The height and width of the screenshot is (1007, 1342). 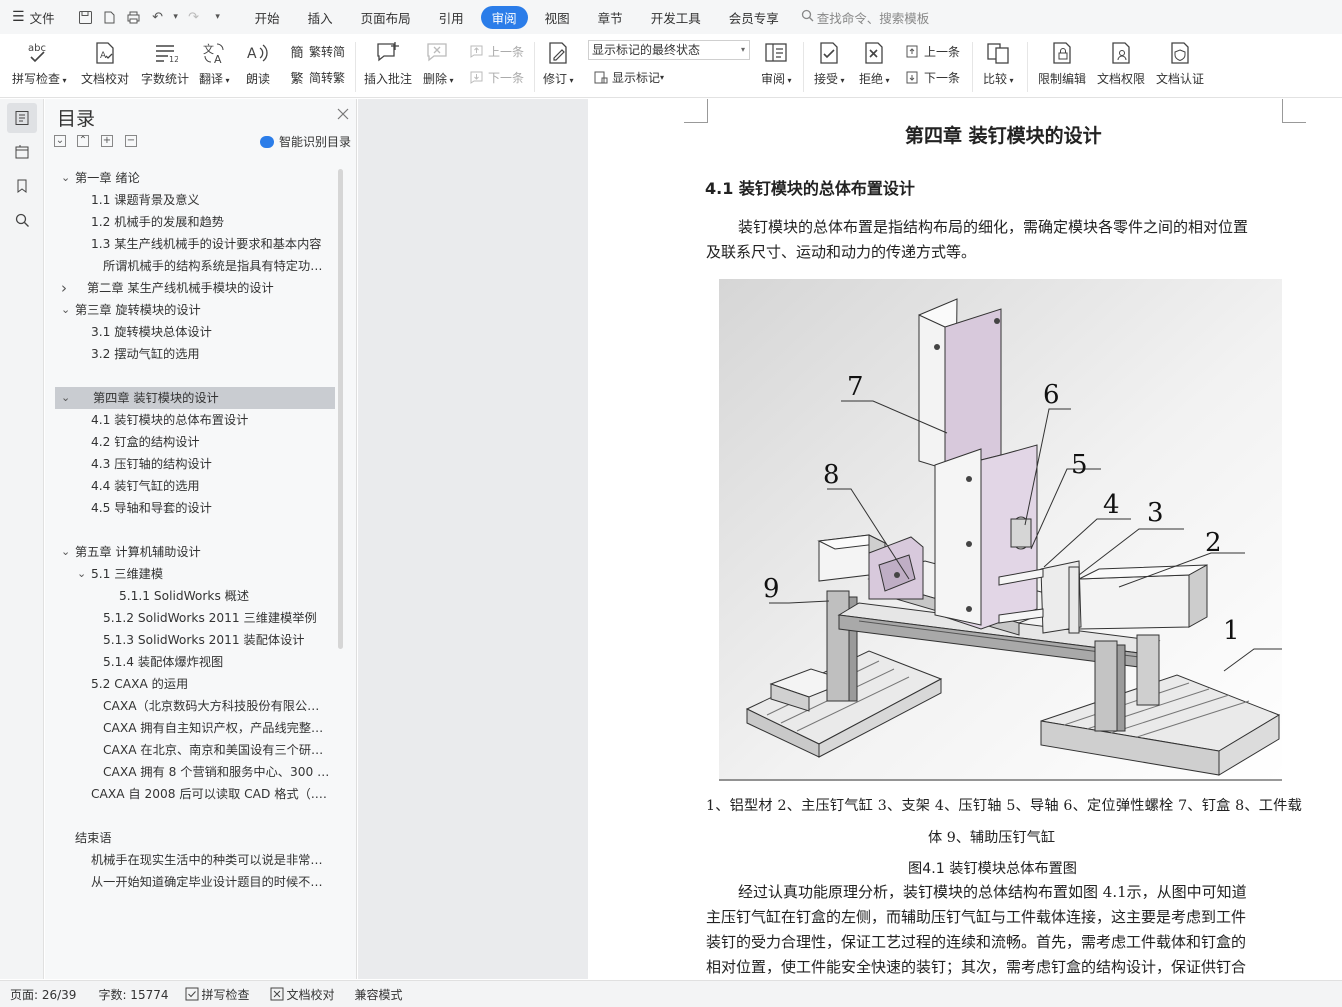 What do you see at coordinates (225, 994) in the screenshot?
I see `status-spell-check-label: 拼写检查` at bounding box center [225, 994].